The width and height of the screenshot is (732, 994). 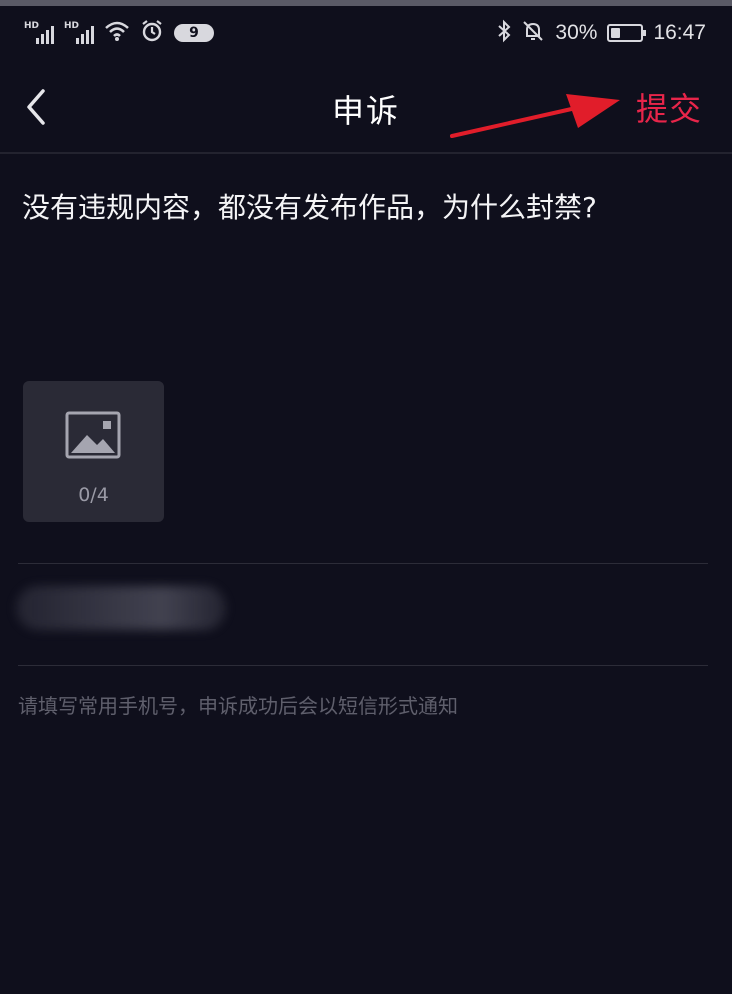 What do you see at coordinates (121, 608) in the screenshot?
I see `phone-input` at bounding box center [121, 608].